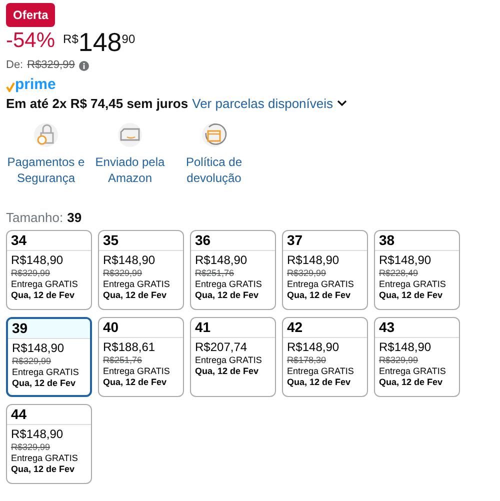  Describe the element at coordinates (325, 240) in the screenshot. I see `size-number: 37` at that location.